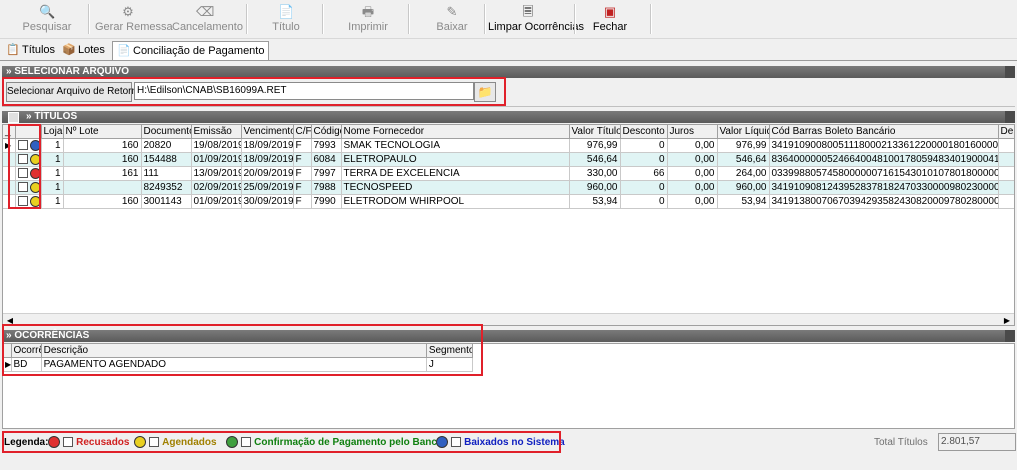  Describe the element at coordinates (692, 132) in the screenshot. I see `titulos-col-header: Juros` at that location.